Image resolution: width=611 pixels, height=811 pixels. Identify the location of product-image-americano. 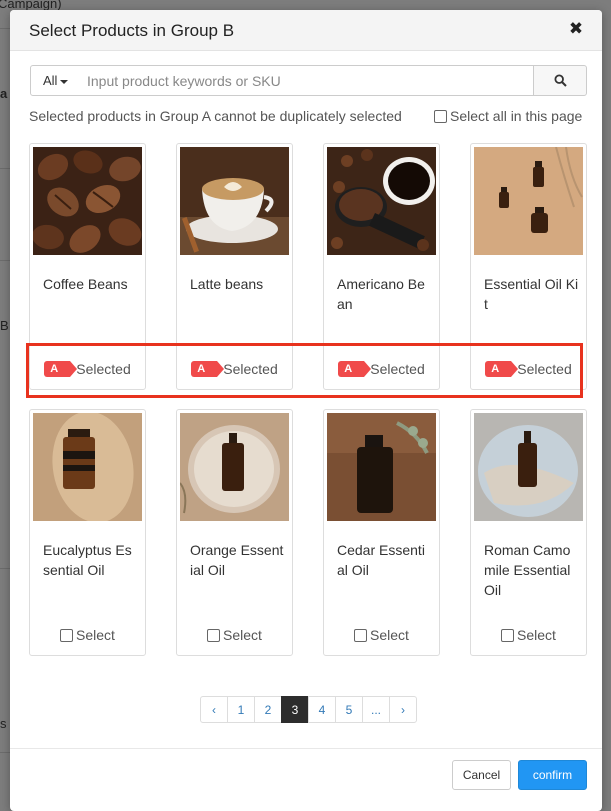
(381, 201).